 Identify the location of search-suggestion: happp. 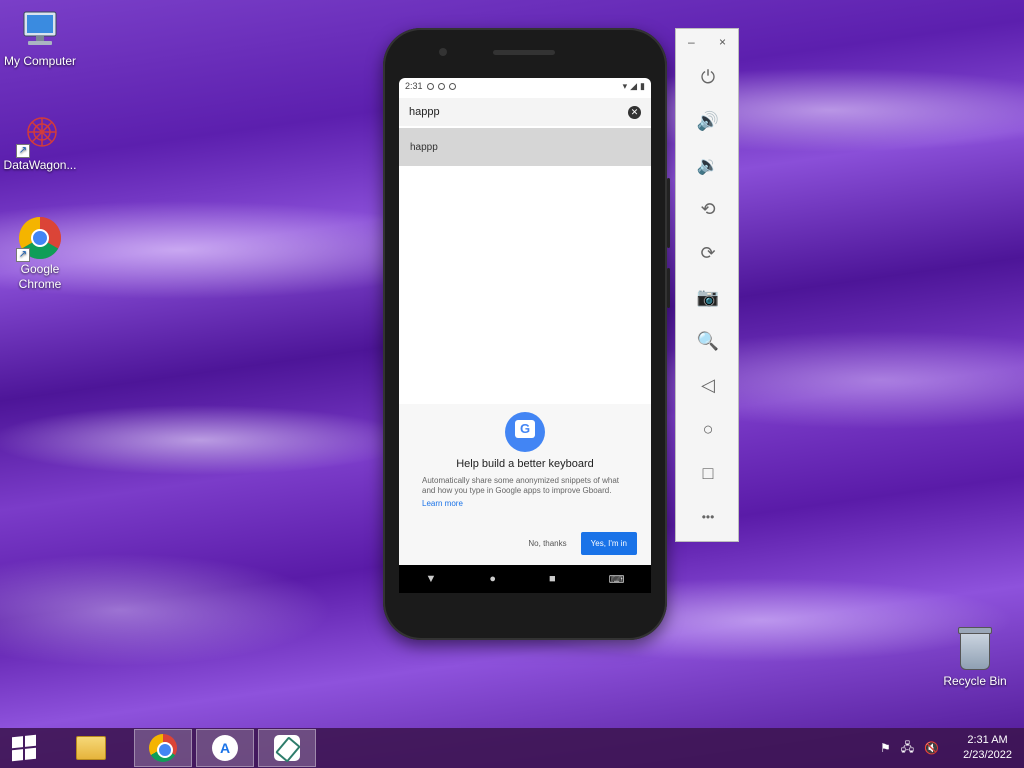
(525, 147).